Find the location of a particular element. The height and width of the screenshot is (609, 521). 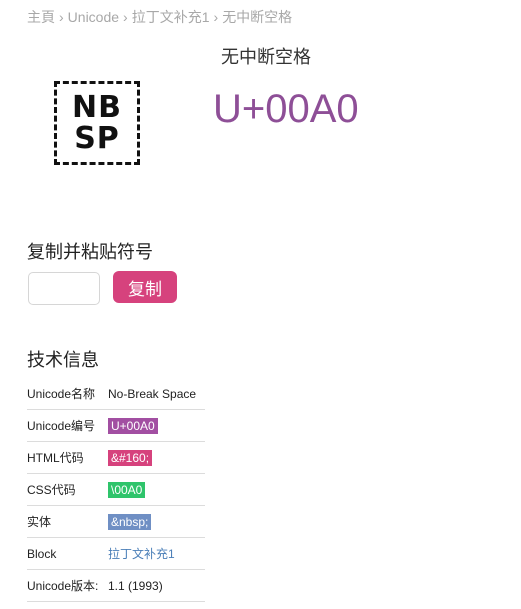

info-row-block: Block 拉丁文补充1 is located at coordinates (116, 554).